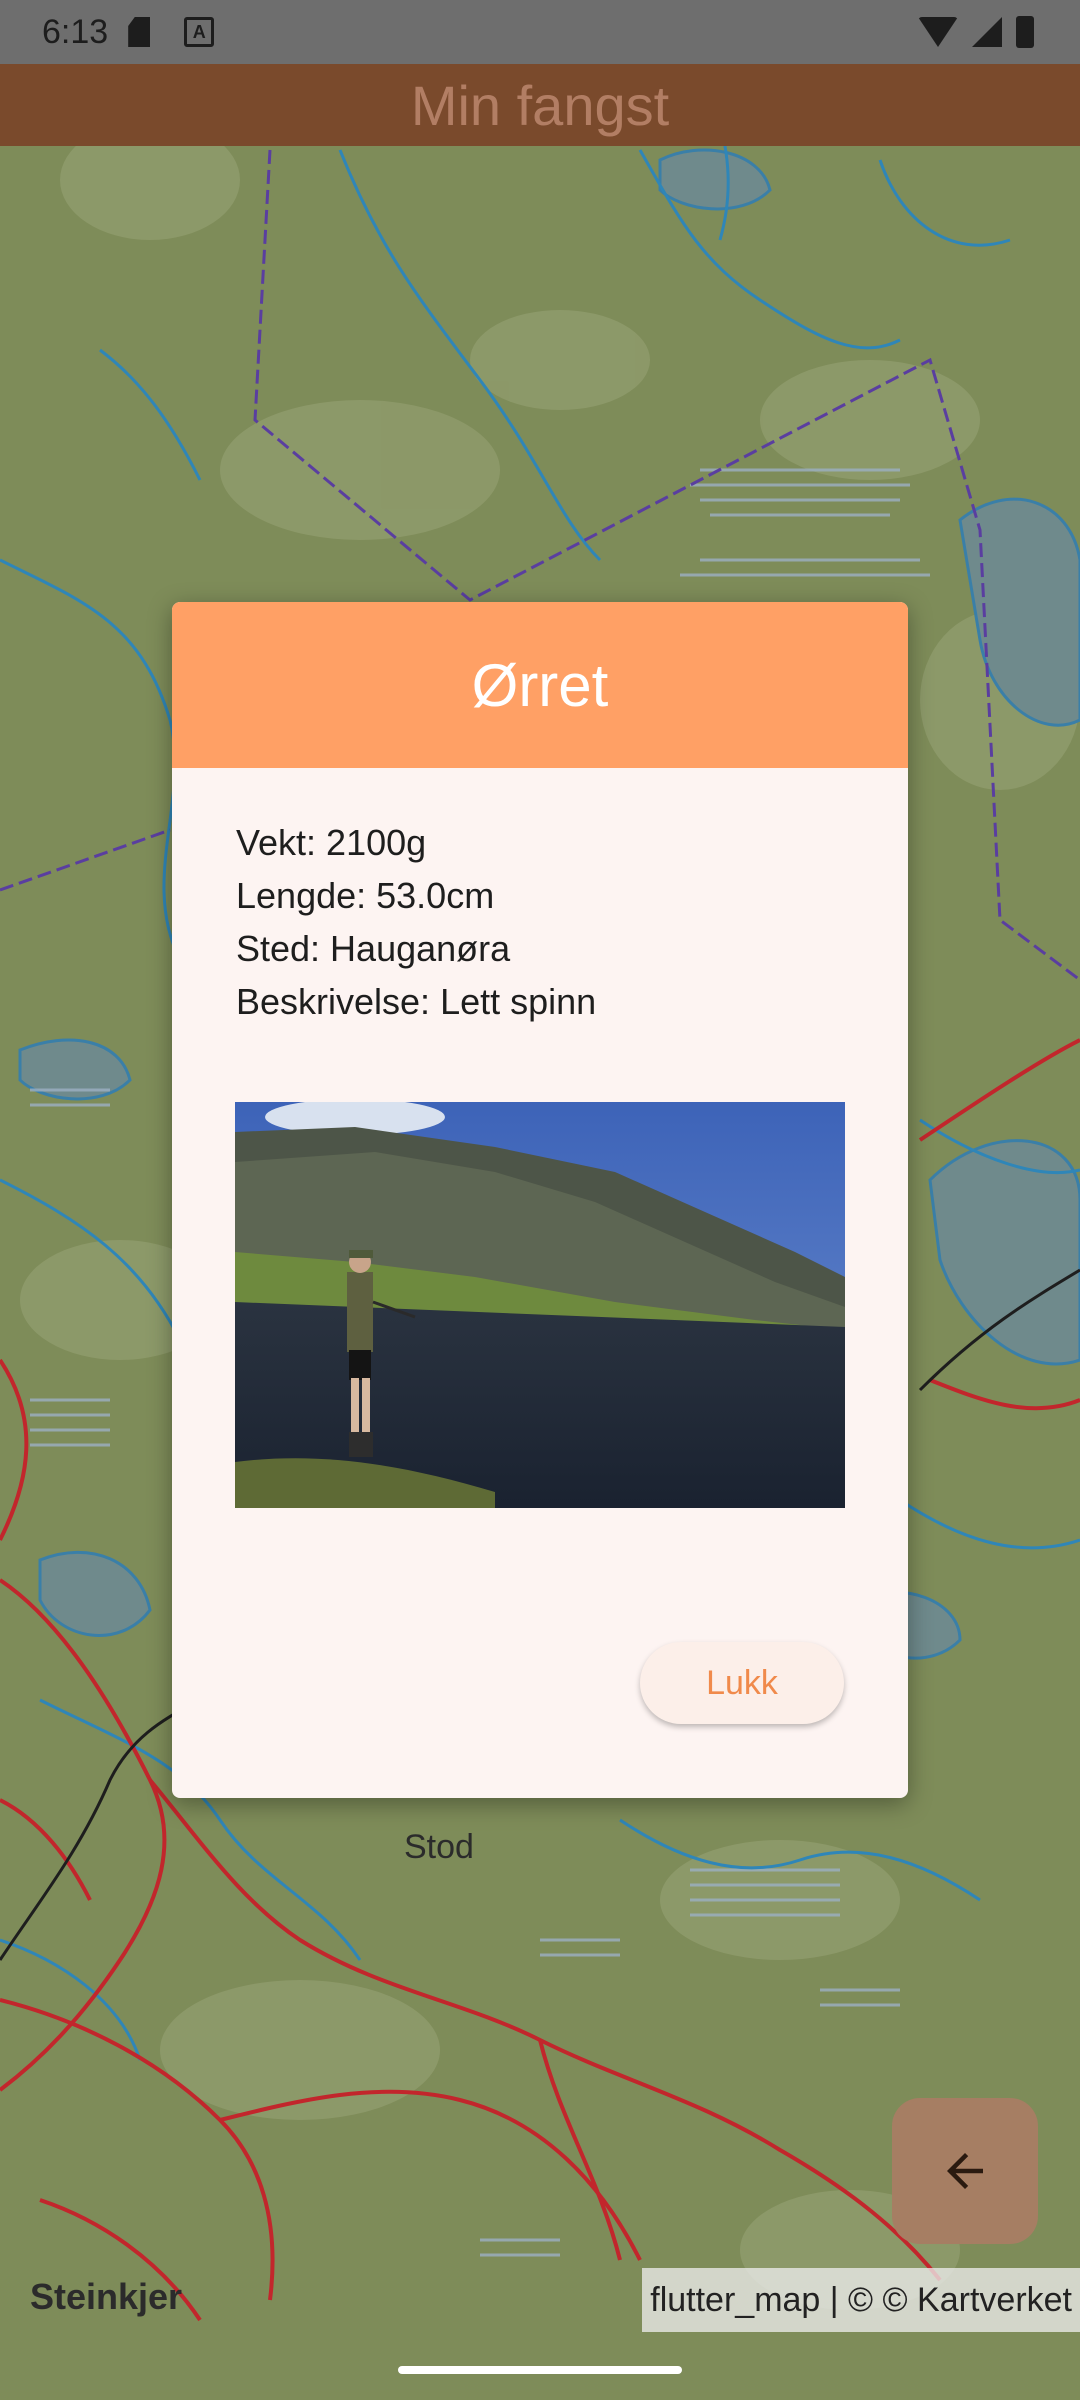  I want to click on status-bar: 6:13 A, so click(540, 32).